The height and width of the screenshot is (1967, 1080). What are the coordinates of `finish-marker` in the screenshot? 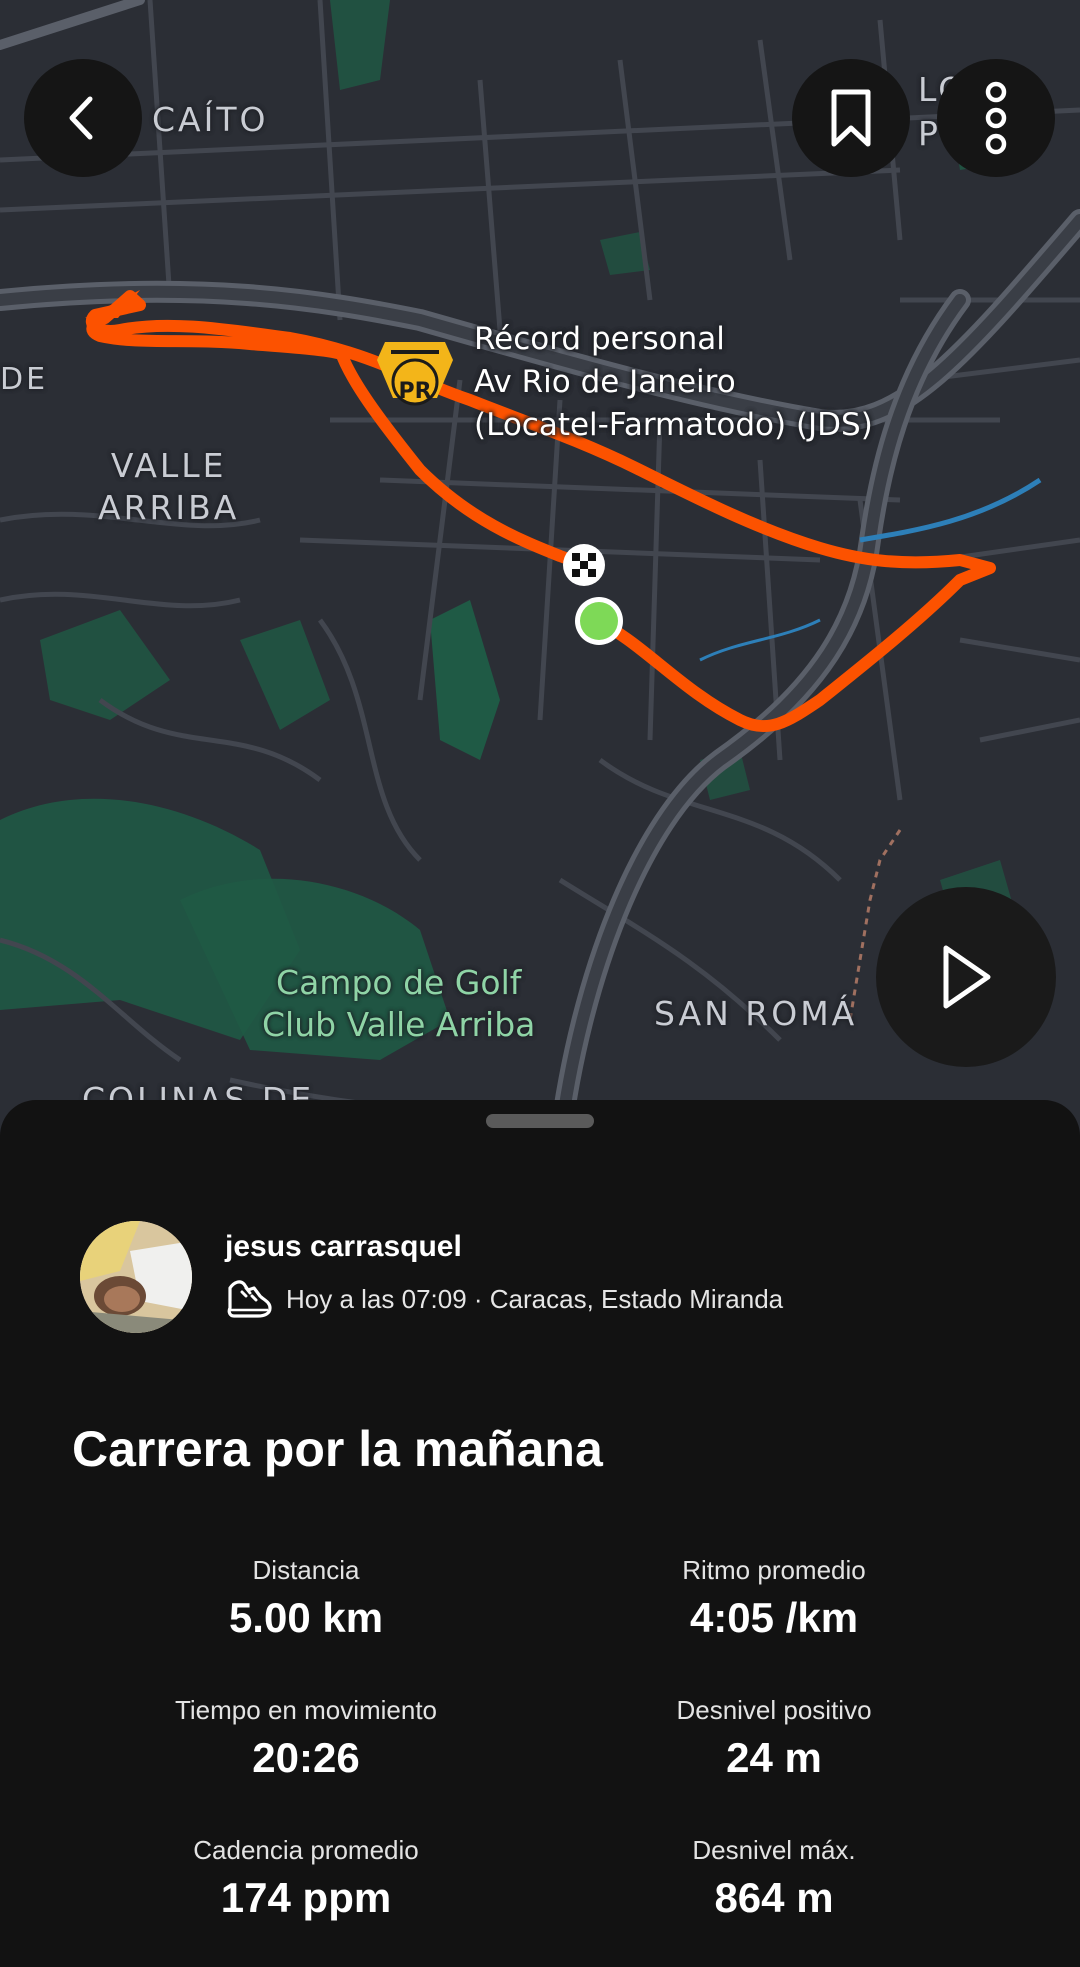 It's located at (584, 565).